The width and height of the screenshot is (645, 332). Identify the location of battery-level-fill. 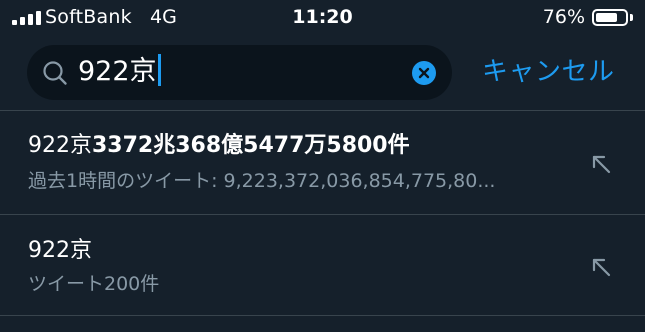
(607, 17).